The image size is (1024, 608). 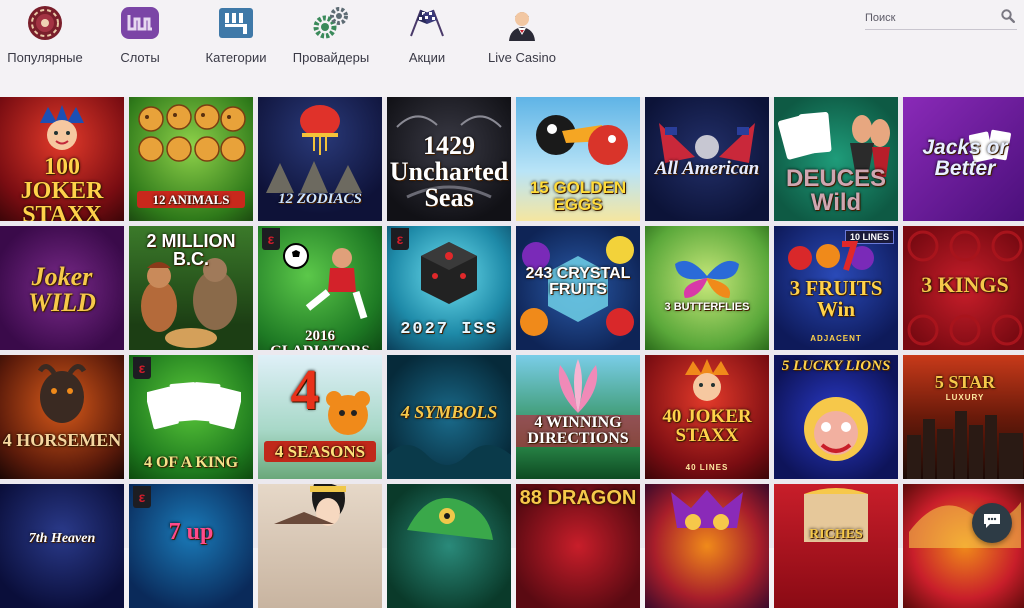 What do you see at coordinates (45, 23) in the screenshot?
I see `popular-chip-icon` at bounding box center [45, 23].